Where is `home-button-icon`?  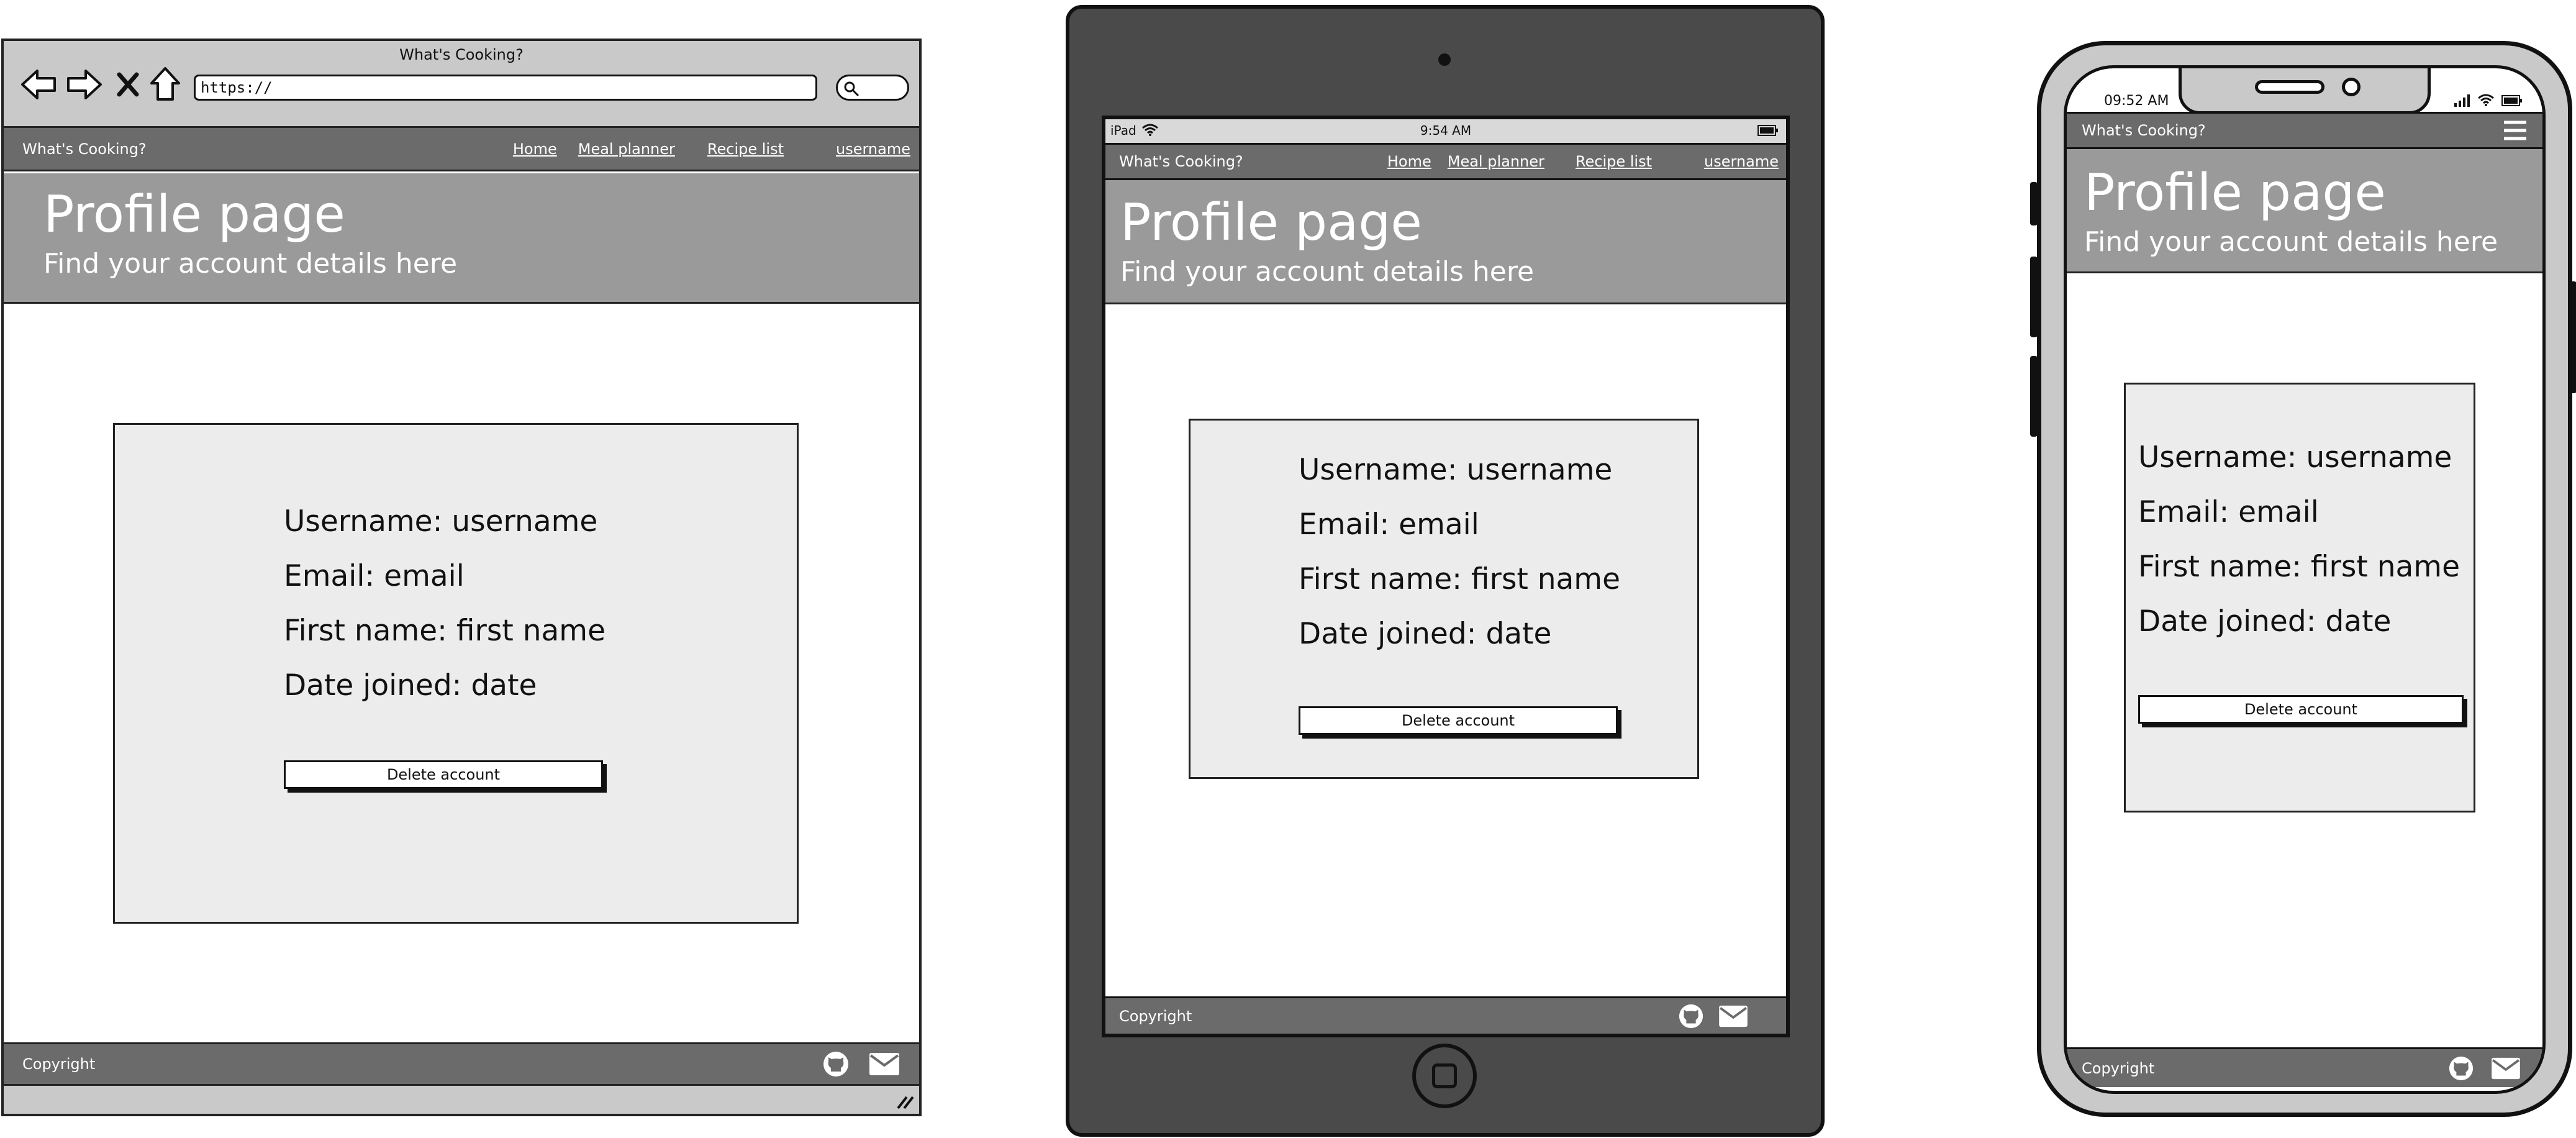 home-button-icon is located at coordinates (1444, 1076).